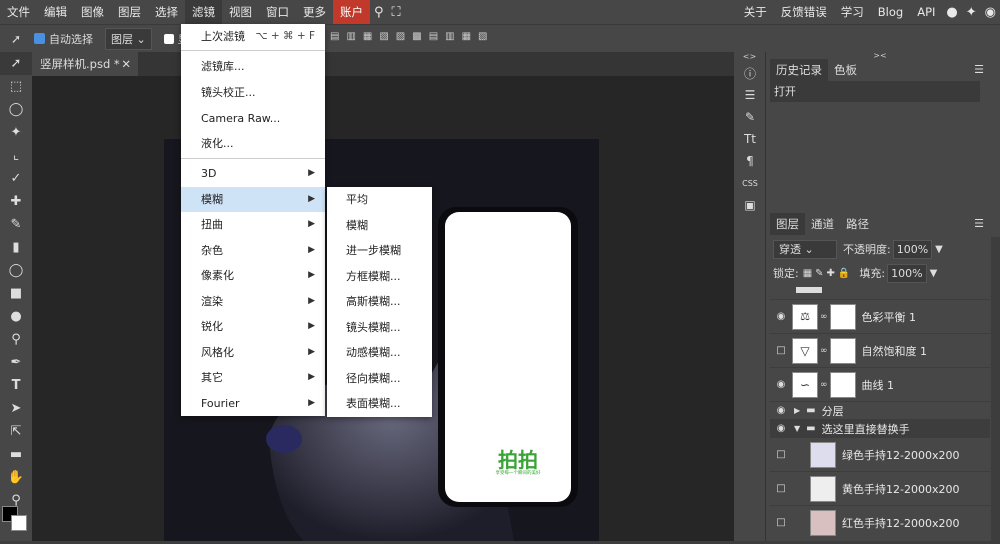  Describe the element at coordinates (16, 316) in the screenshot. I see `blur-tool-icon: ●` at that location.